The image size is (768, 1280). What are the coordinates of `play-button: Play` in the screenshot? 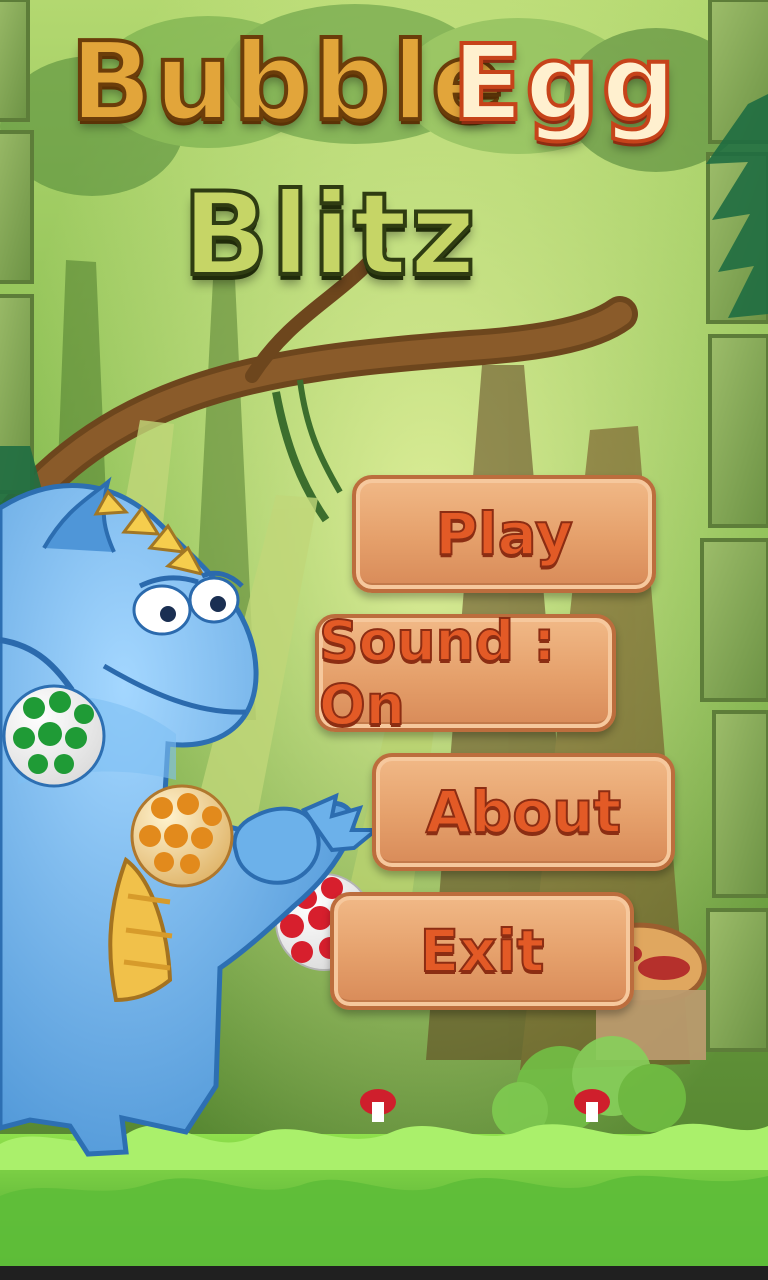 It's located at (504, 534).